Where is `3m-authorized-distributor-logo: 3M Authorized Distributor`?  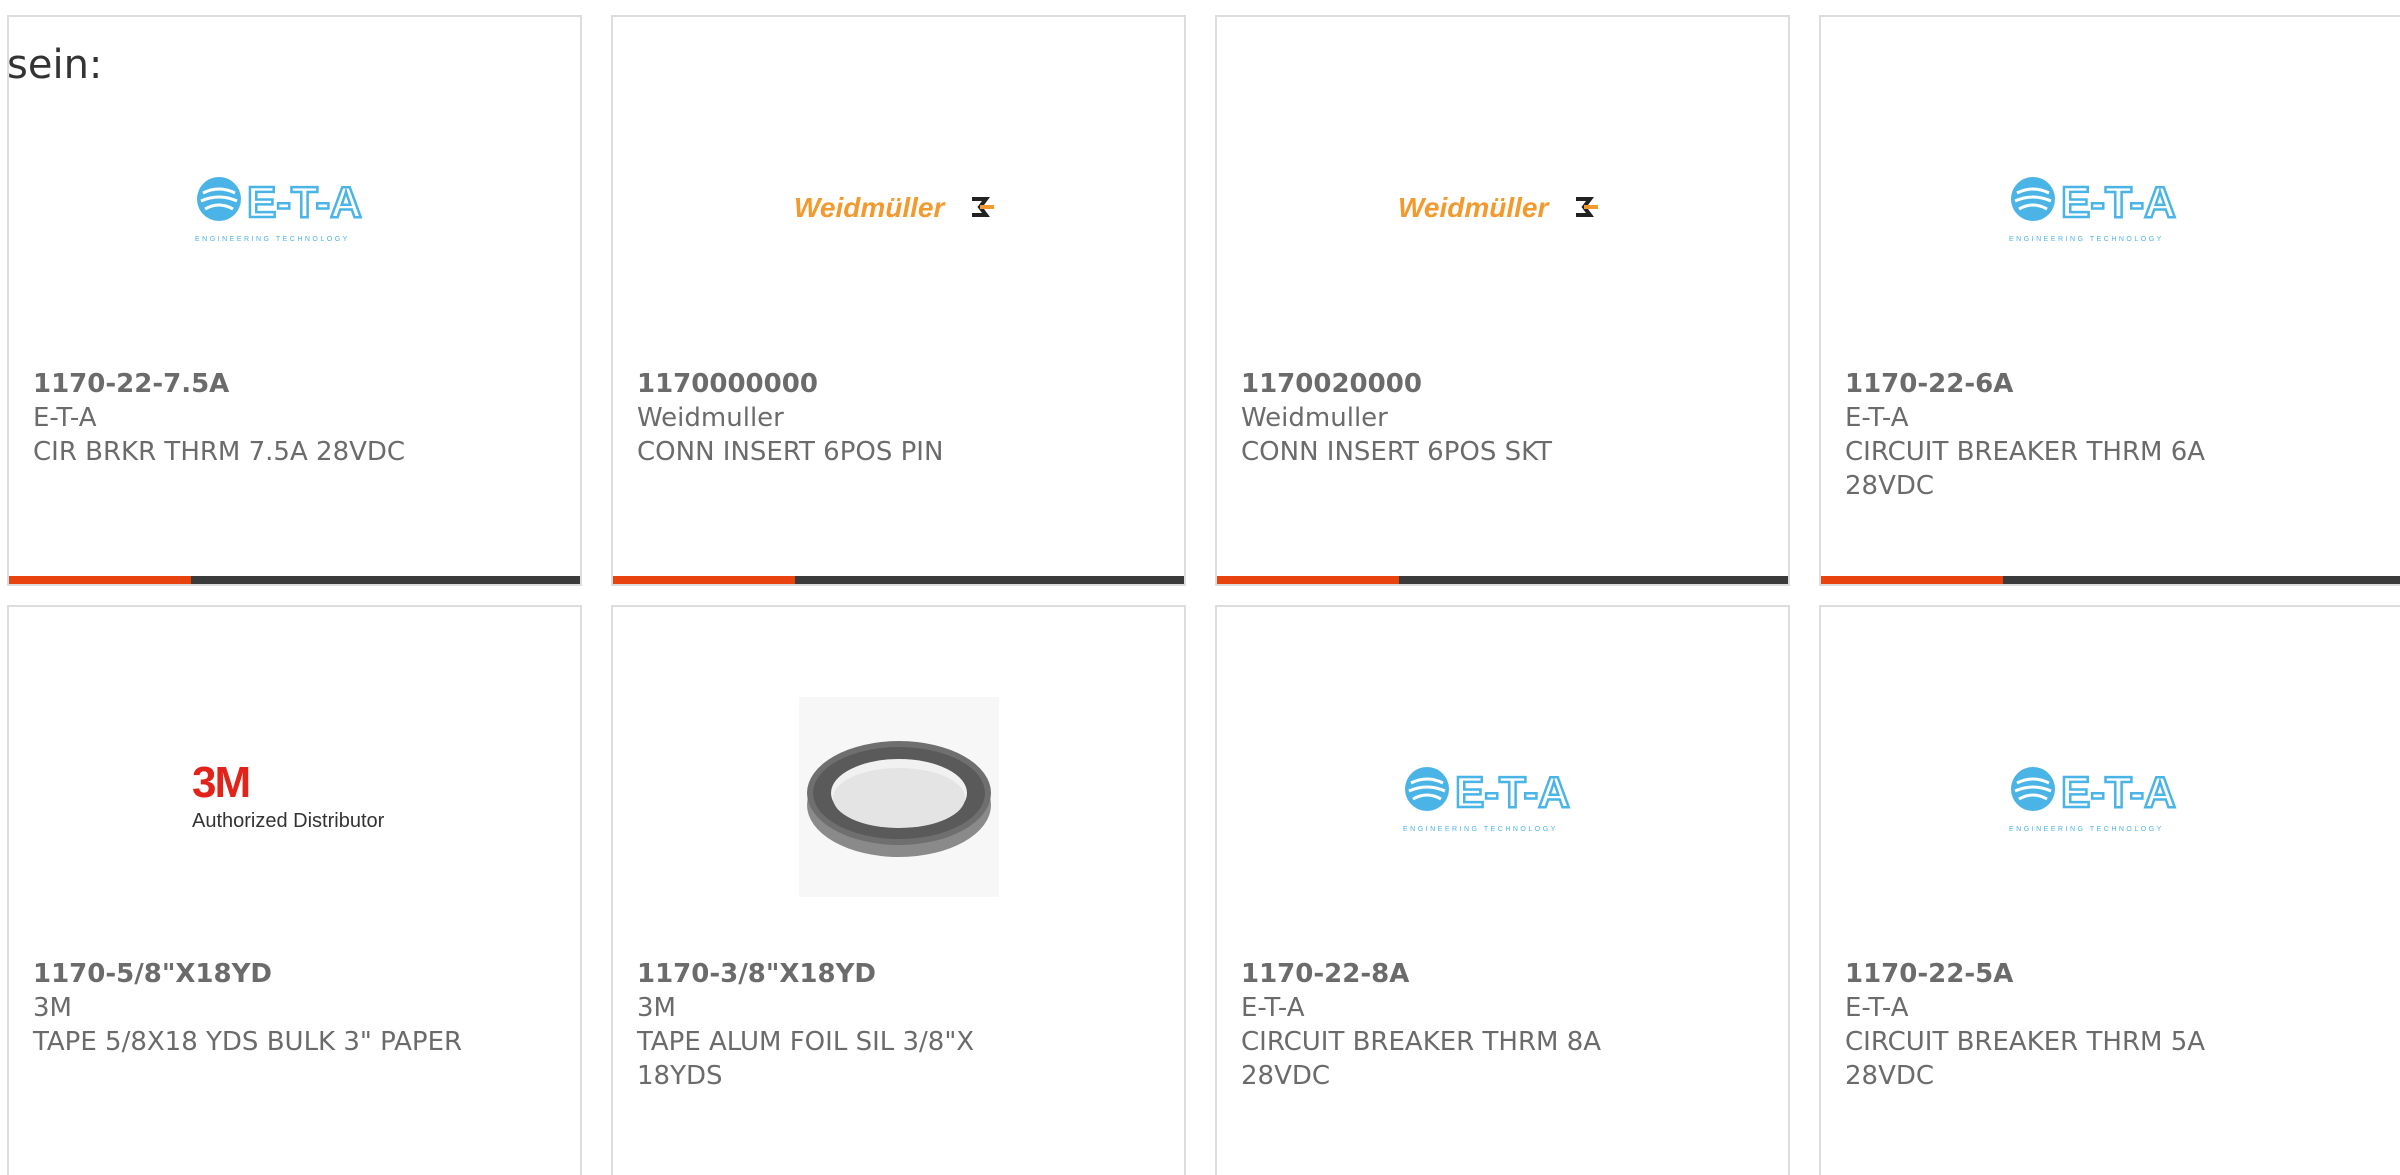 3m-authorized-distributor-logo: 3M Authorized Distributor is located at coordinates (294, 797).